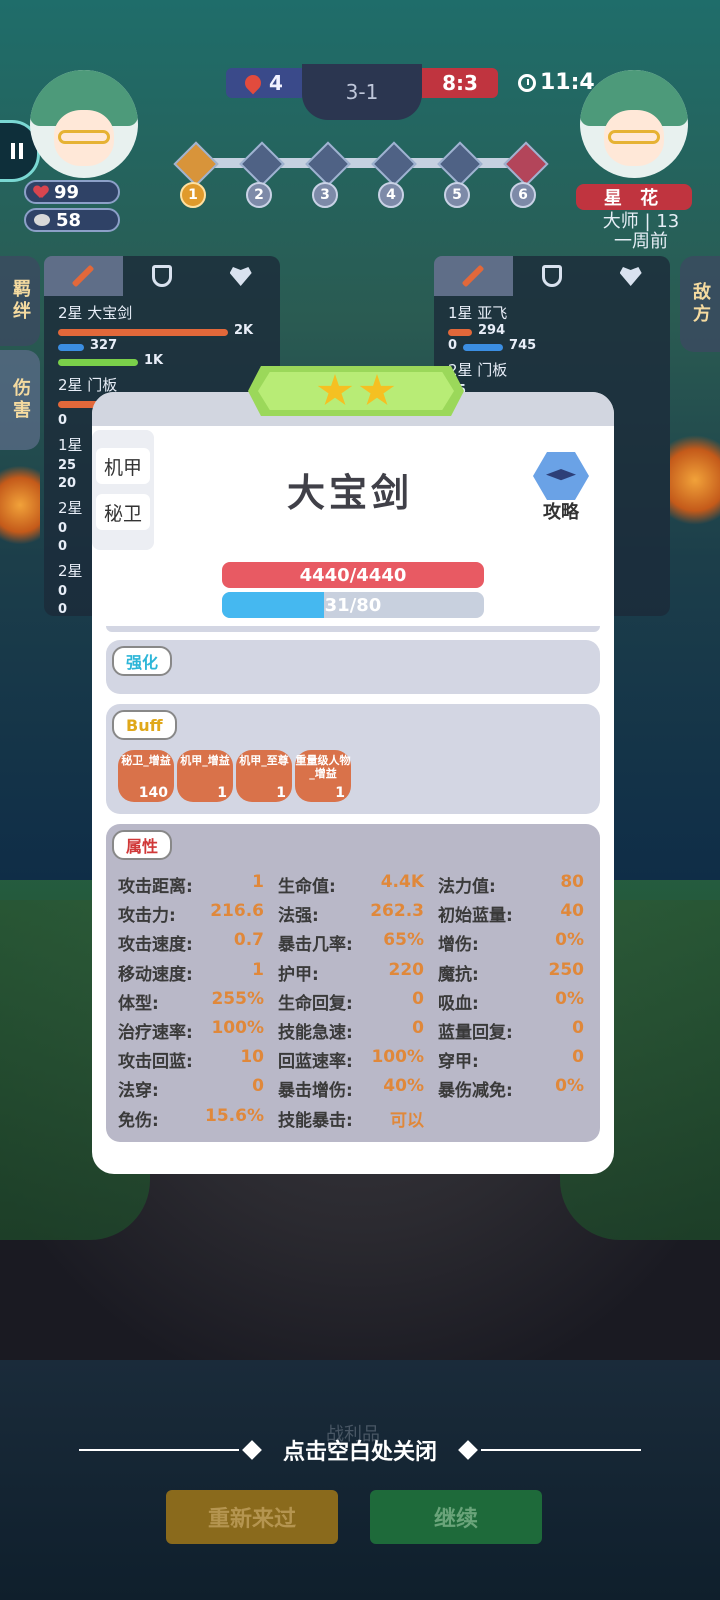 Image resolution: width=720 pixels, height=1600 pixels. What do you see at coordinates (349, 493) in the screenshot?
I see `hero-name: 大宝剑` at bounding box center [349, 493].